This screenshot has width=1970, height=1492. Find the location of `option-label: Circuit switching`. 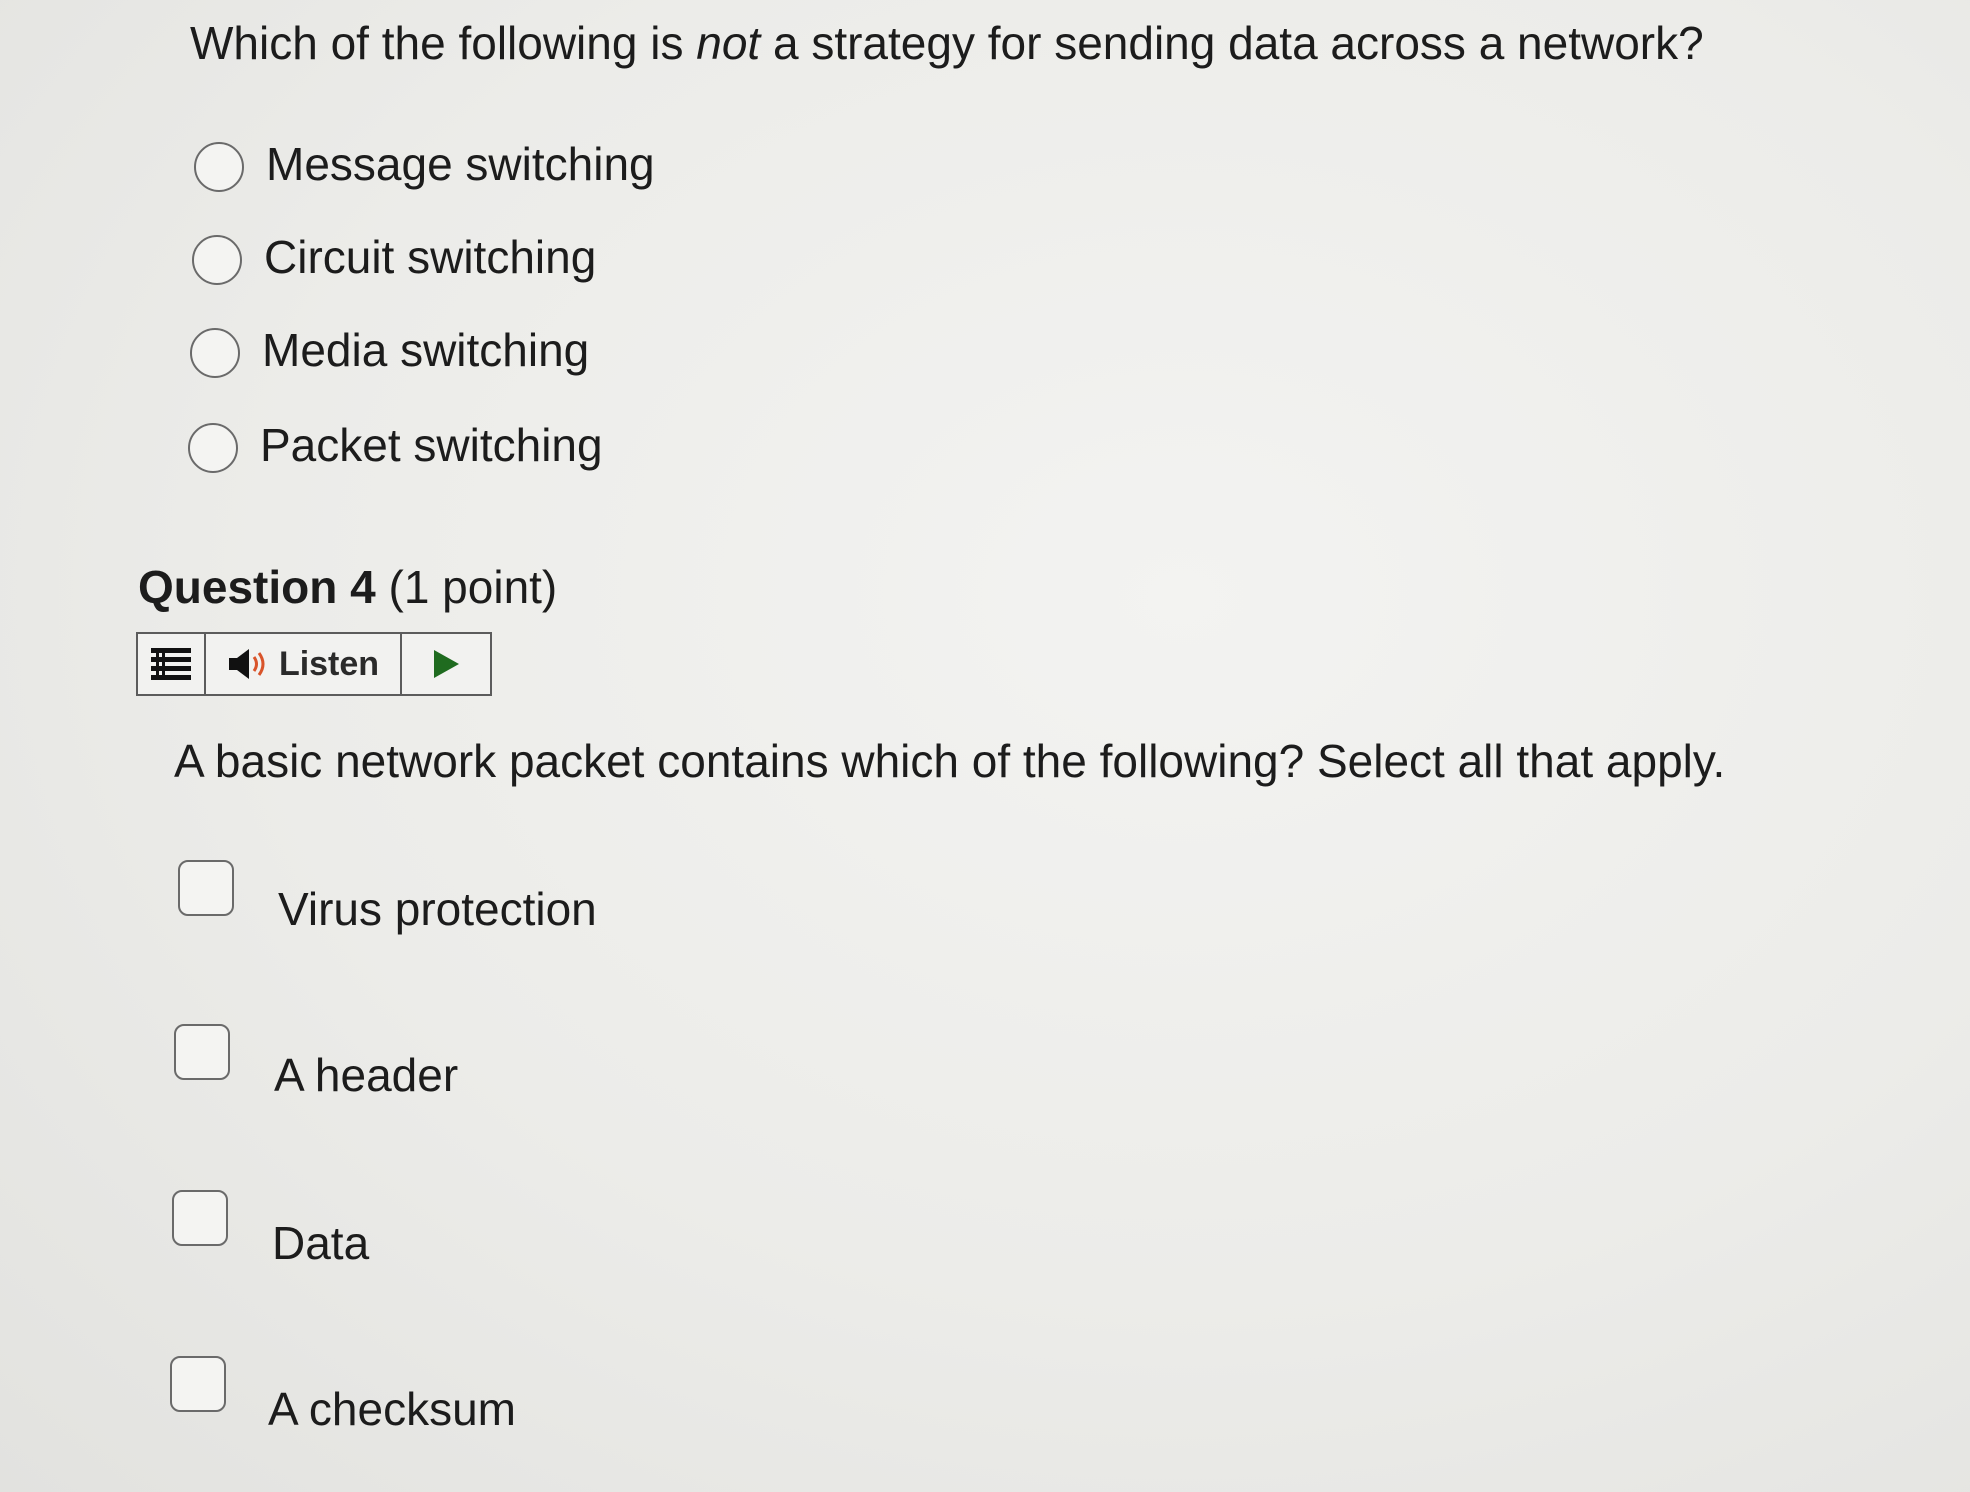

option-label: Circuit switching is located at coordinates (430, 257).